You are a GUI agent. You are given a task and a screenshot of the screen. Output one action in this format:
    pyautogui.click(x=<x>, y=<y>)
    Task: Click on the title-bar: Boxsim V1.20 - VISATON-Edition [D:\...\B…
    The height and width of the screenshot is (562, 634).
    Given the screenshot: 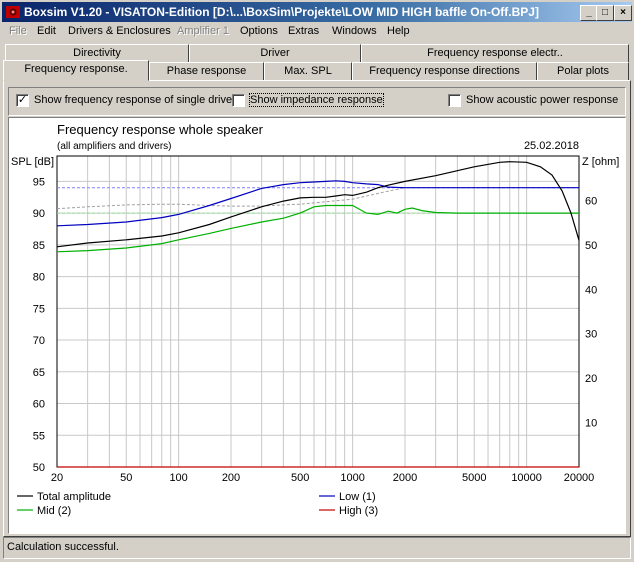 What is the action you would take?
    pyautogui.click(x=317, y=12)
    